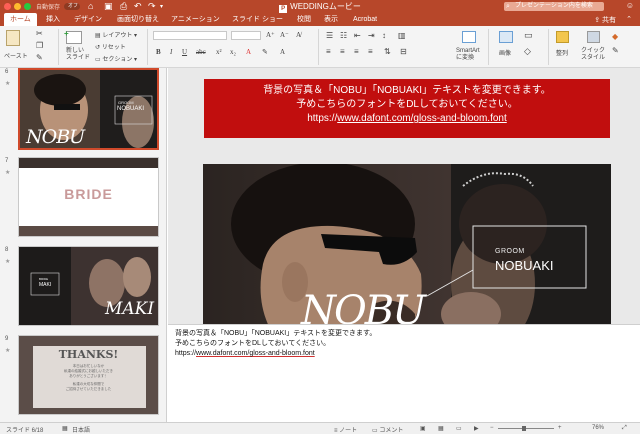  Describe the element at coordinates (248, 52) in the screenshot. I see `font-color-icon: A` at that location.